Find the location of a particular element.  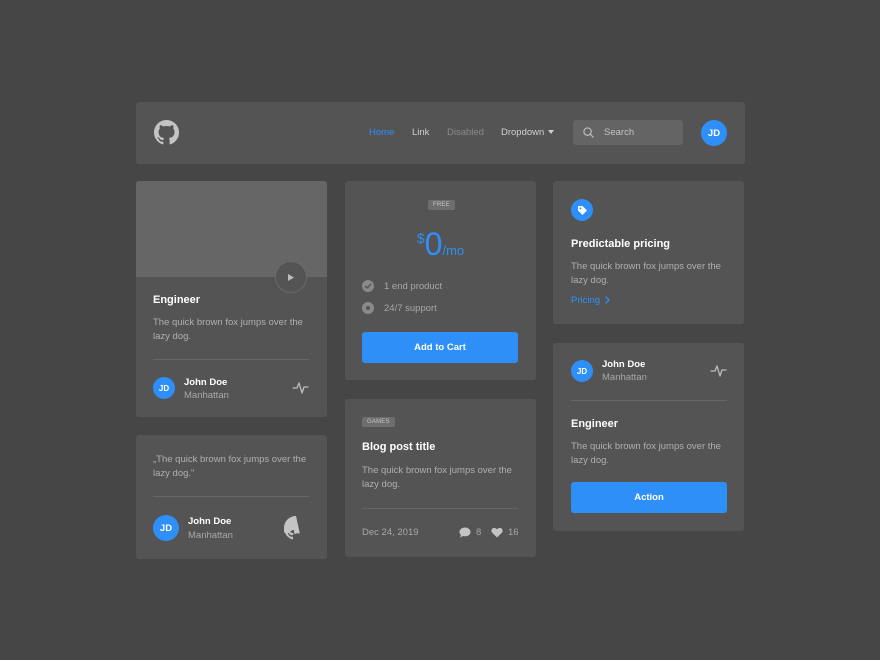

nav-link-home: Home is located at coordinates (381, 132).